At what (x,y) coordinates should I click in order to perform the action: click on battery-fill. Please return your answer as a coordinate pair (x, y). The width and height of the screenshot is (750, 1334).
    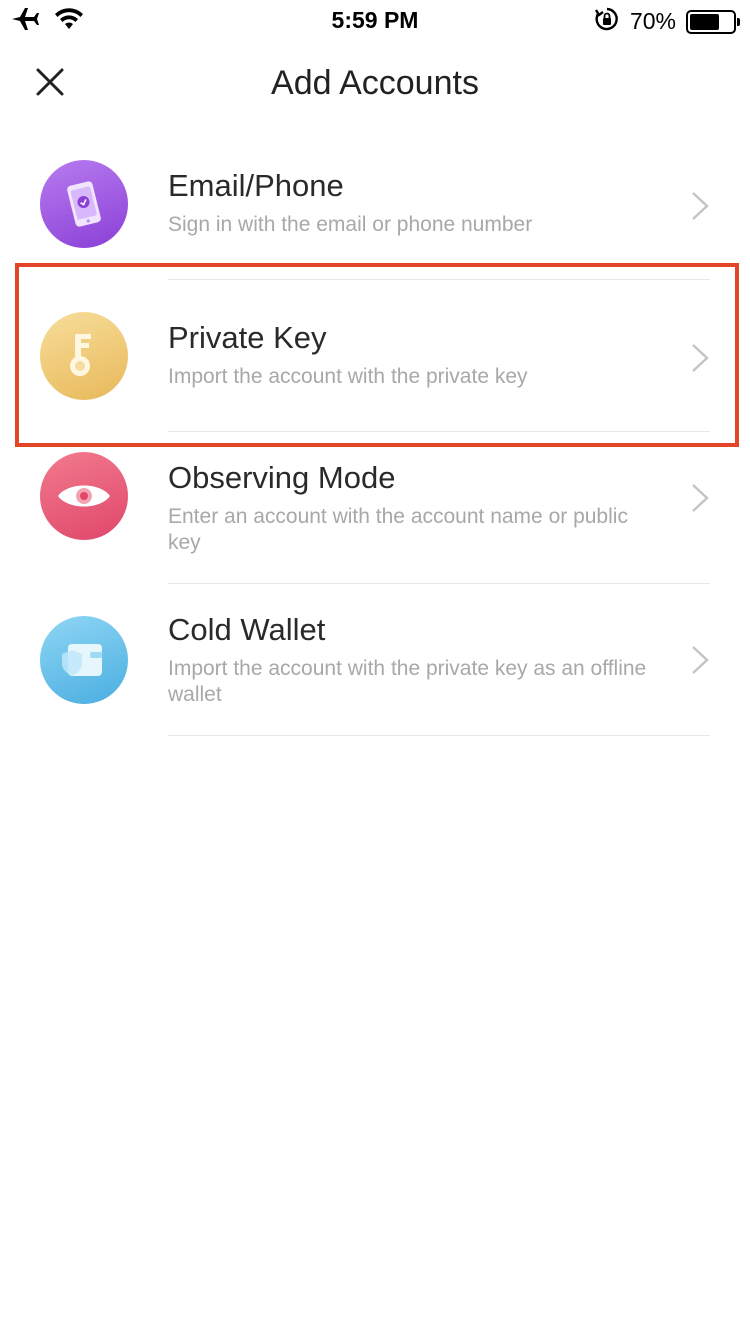
    Looking at the image, I should click on (705, 21).